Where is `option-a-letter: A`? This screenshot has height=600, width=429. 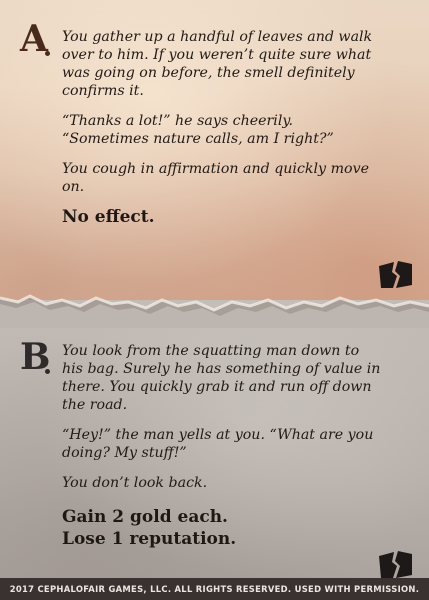 option-a-letter: A is located at coordinates (34, 39).